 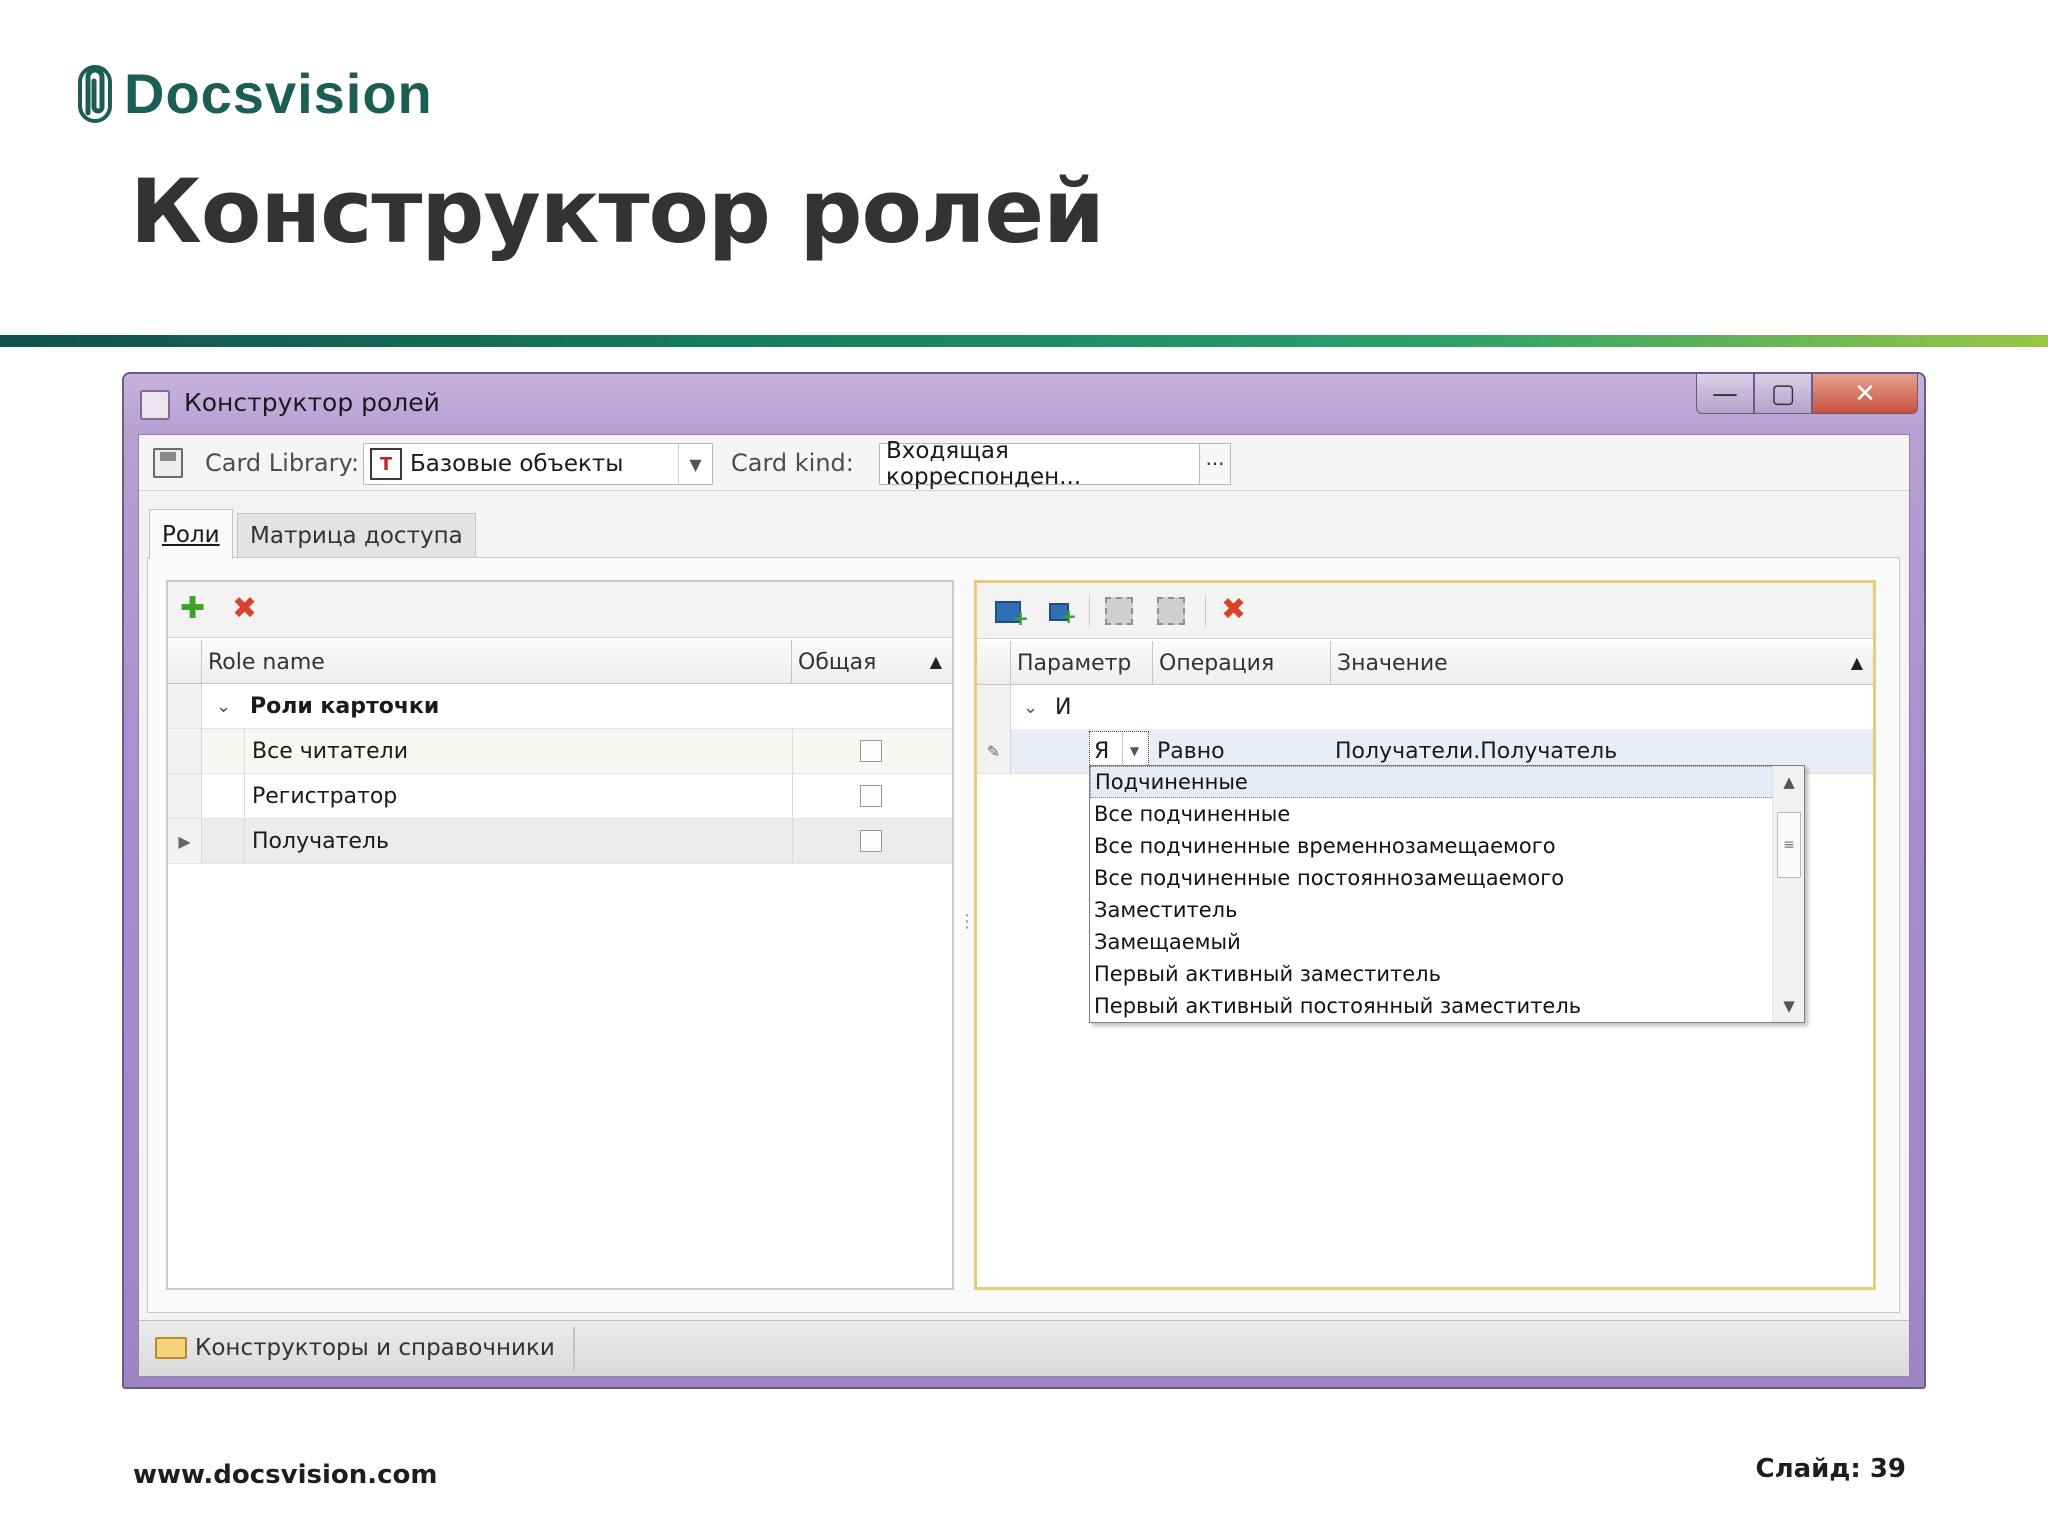 What do you see at coordinates (1024, 341) in the screenshot?
I see `title-divider` at bounding box center [1024, 341].